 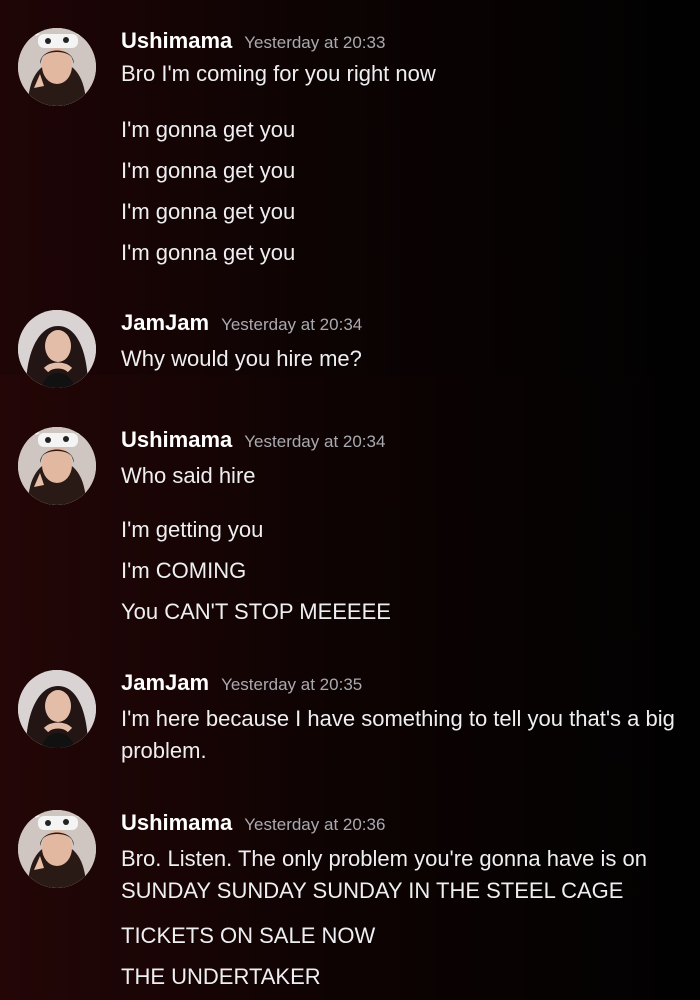 I want to click on message-header: Ushimama Yesterday at 20:36, so click(x=253, y=823).